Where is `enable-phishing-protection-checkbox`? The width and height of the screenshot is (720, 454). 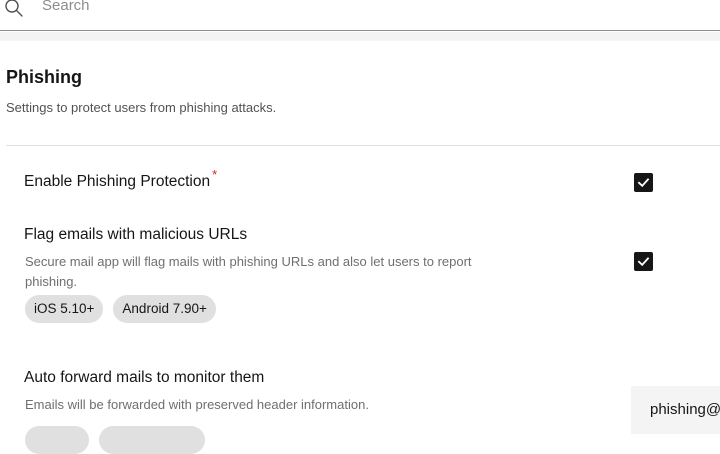
enable-phishing-protection-checkbox is located at coordinates (643, 182).